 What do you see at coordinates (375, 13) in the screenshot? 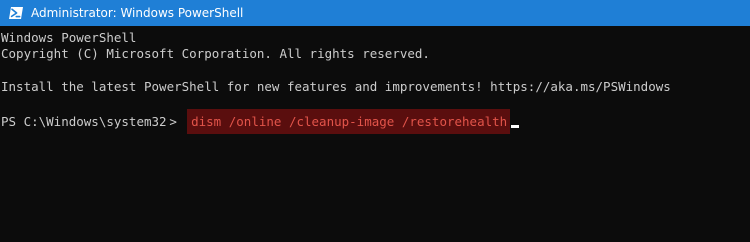
I see `title-bar: Administrator: Windows PowerShell` at bounding box center [375, 13].